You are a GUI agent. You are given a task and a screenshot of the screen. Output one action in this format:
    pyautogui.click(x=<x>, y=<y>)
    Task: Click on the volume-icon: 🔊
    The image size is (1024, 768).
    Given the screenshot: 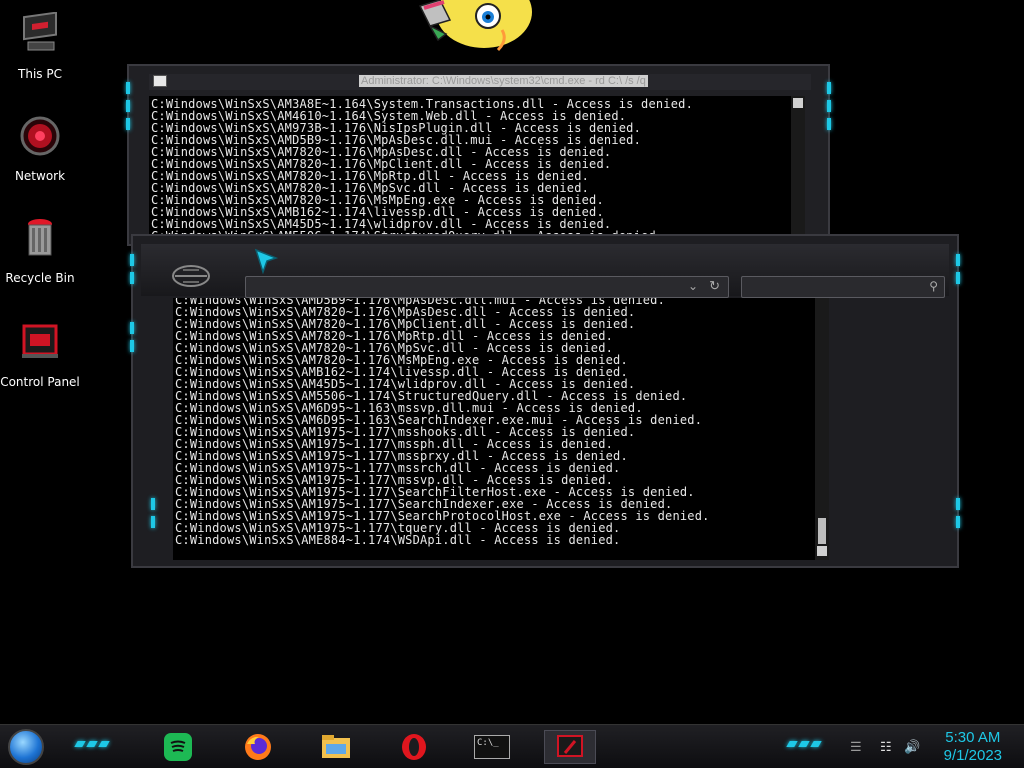 What is the action you would take?
    pyautogui.click(x=912, y=747)
    